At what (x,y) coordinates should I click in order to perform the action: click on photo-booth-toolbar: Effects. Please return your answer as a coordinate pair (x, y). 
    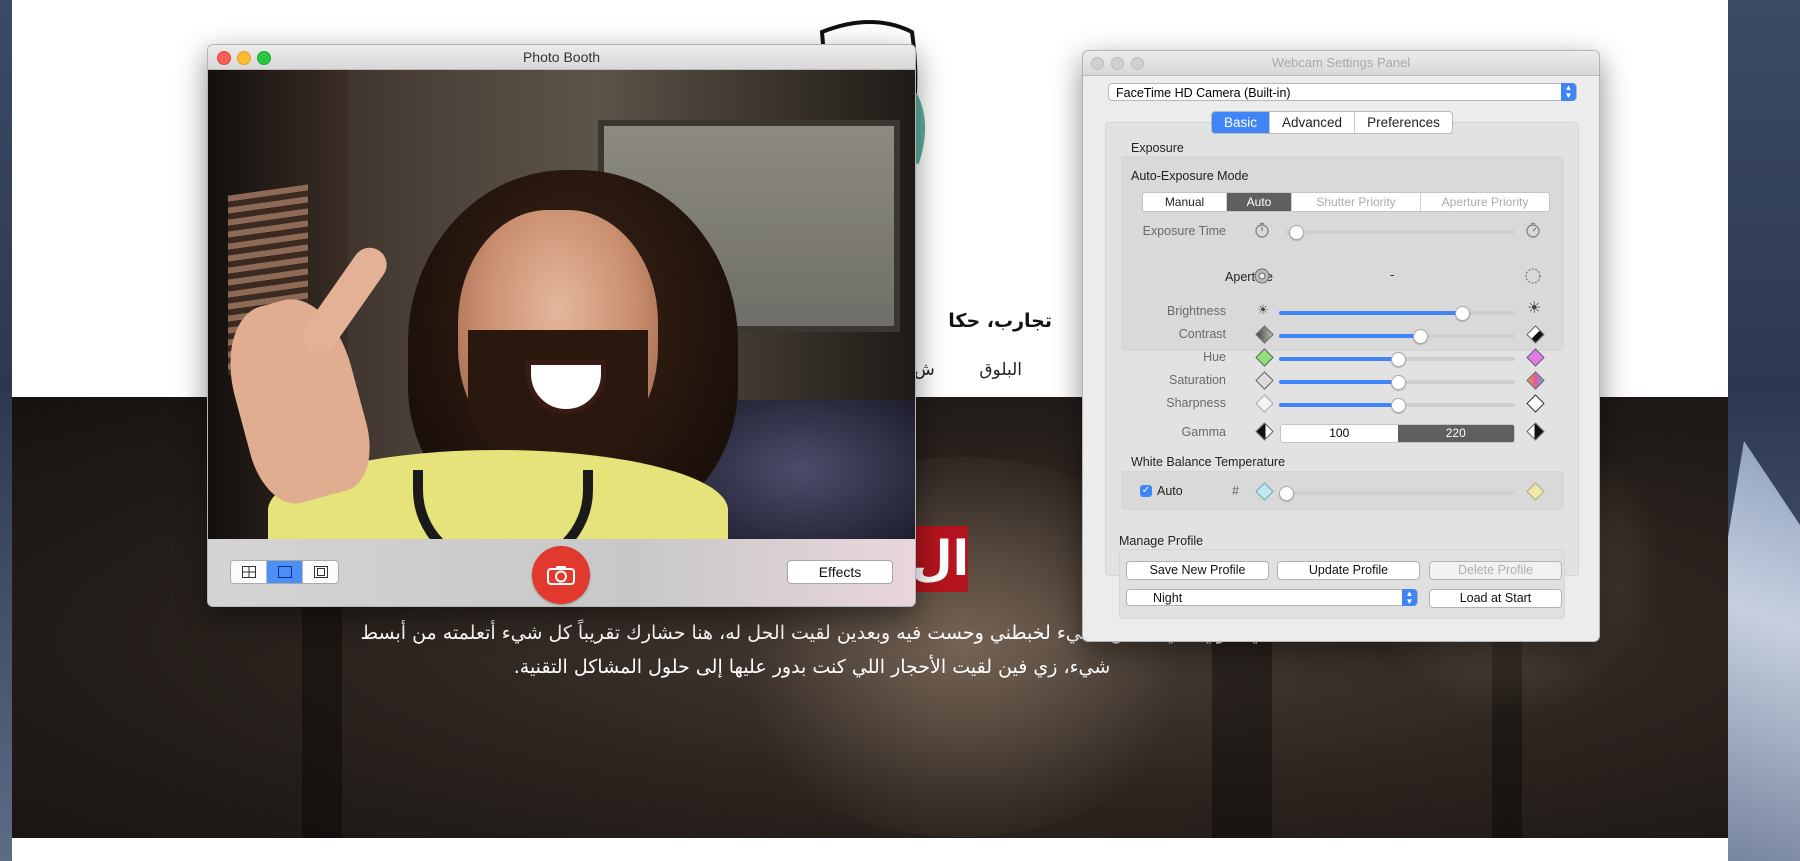
    Looking at the image, I should click on (561, 572).